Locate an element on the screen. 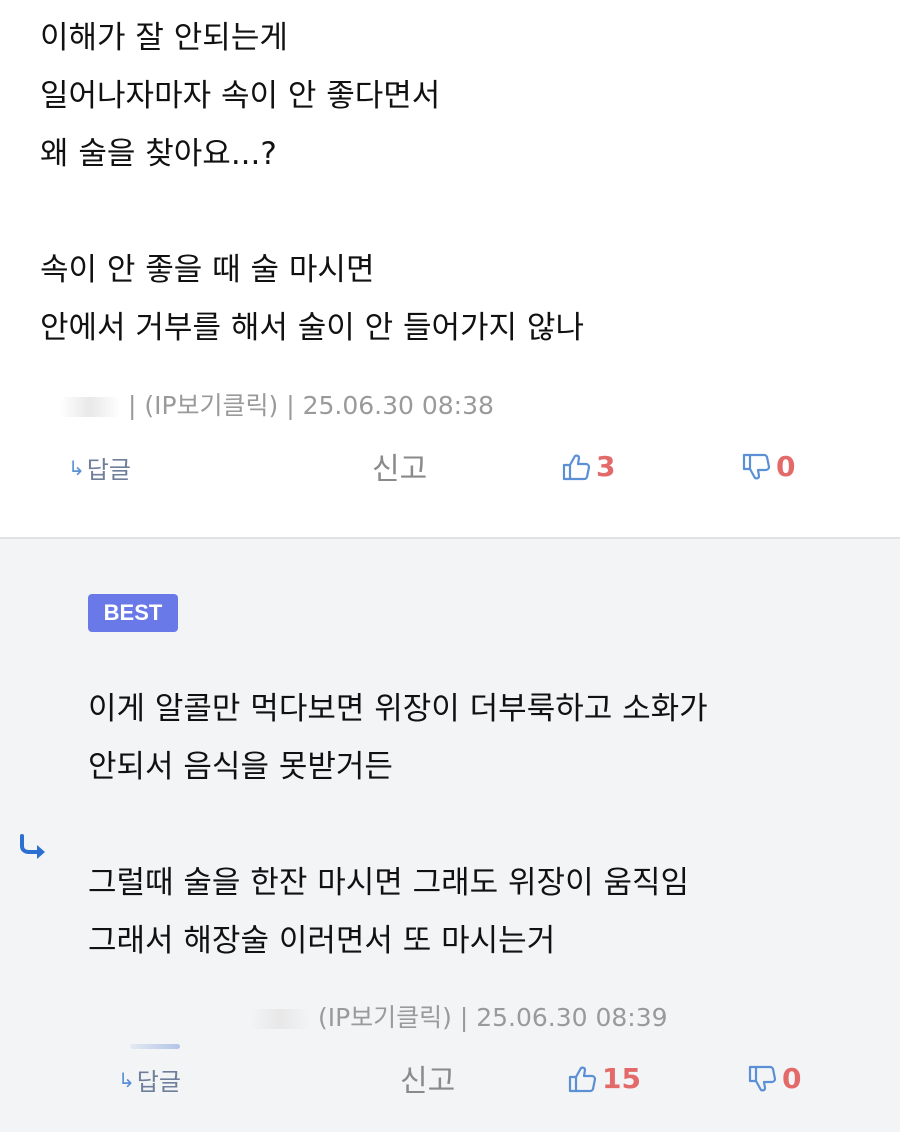  comment-line: 이게 알콜만 먹다보면 위장이 더부룩하고 소화가 is located at coordinates (398, 709).